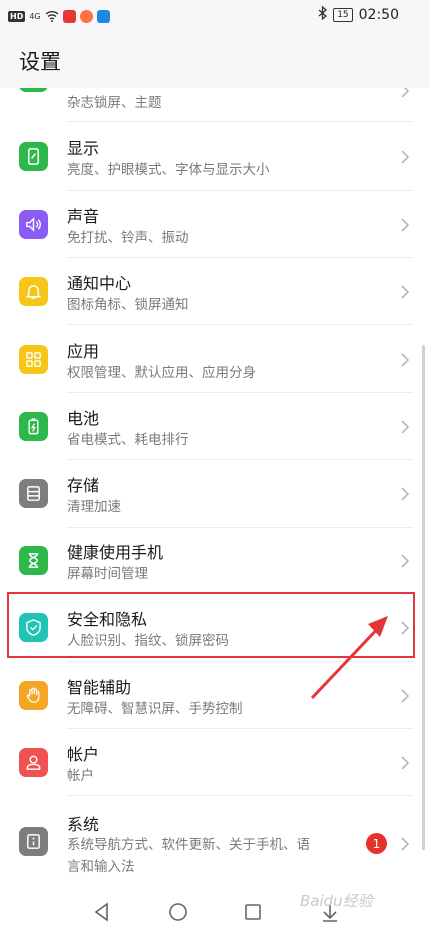 The width and height of the screenshot is (429, 928). I want to click on storage-icon, so click(33, 493).